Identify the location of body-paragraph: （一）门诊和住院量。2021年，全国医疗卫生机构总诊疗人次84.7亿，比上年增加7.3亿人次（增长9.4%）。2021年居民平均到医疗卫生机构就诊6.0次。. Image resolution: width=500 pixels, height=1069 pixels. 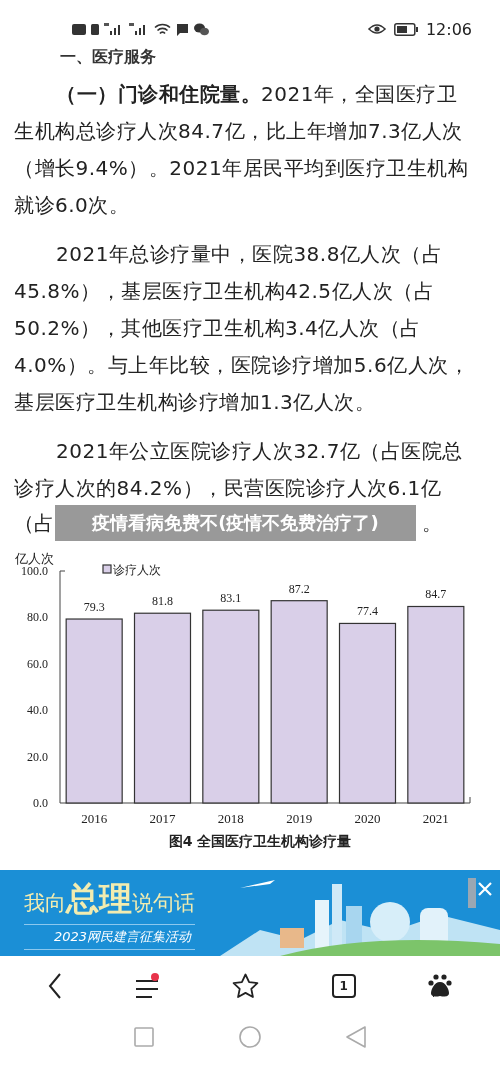
(242, 150).